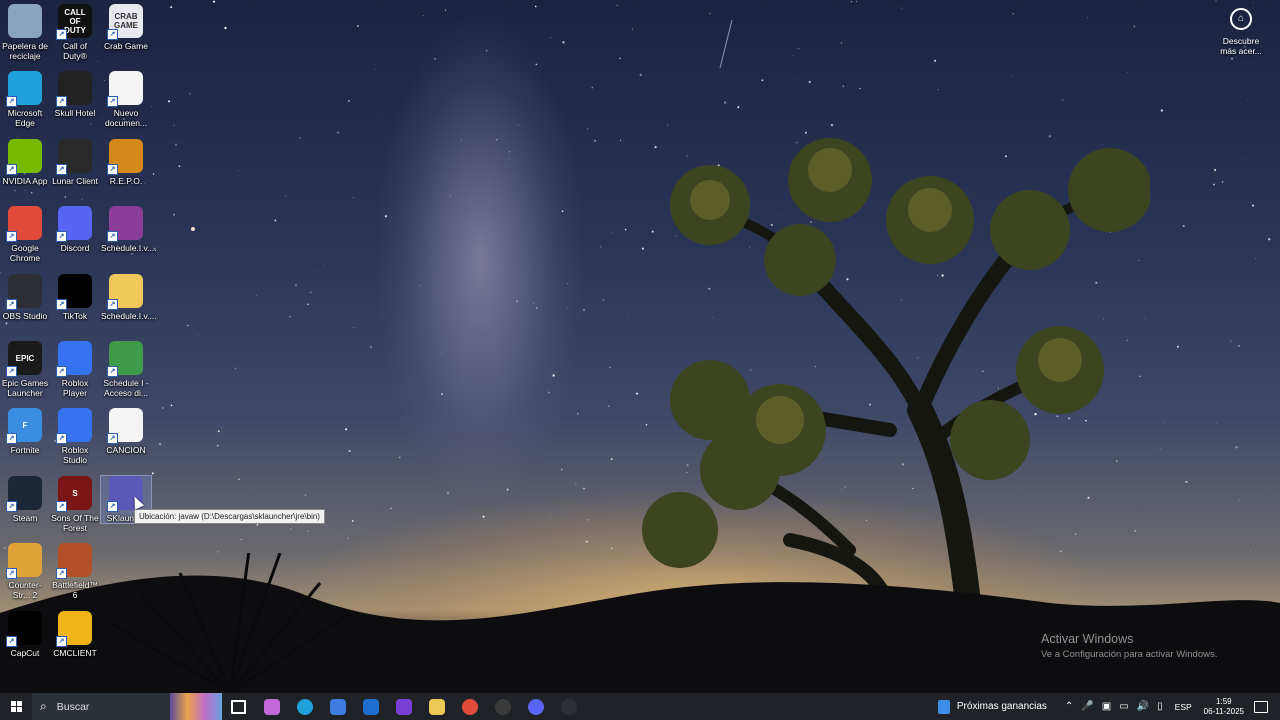 The height and width of the screenshot is (720, 1280). I want to click on desktop-icon-label: Skull Hotel, so click(75, 113).